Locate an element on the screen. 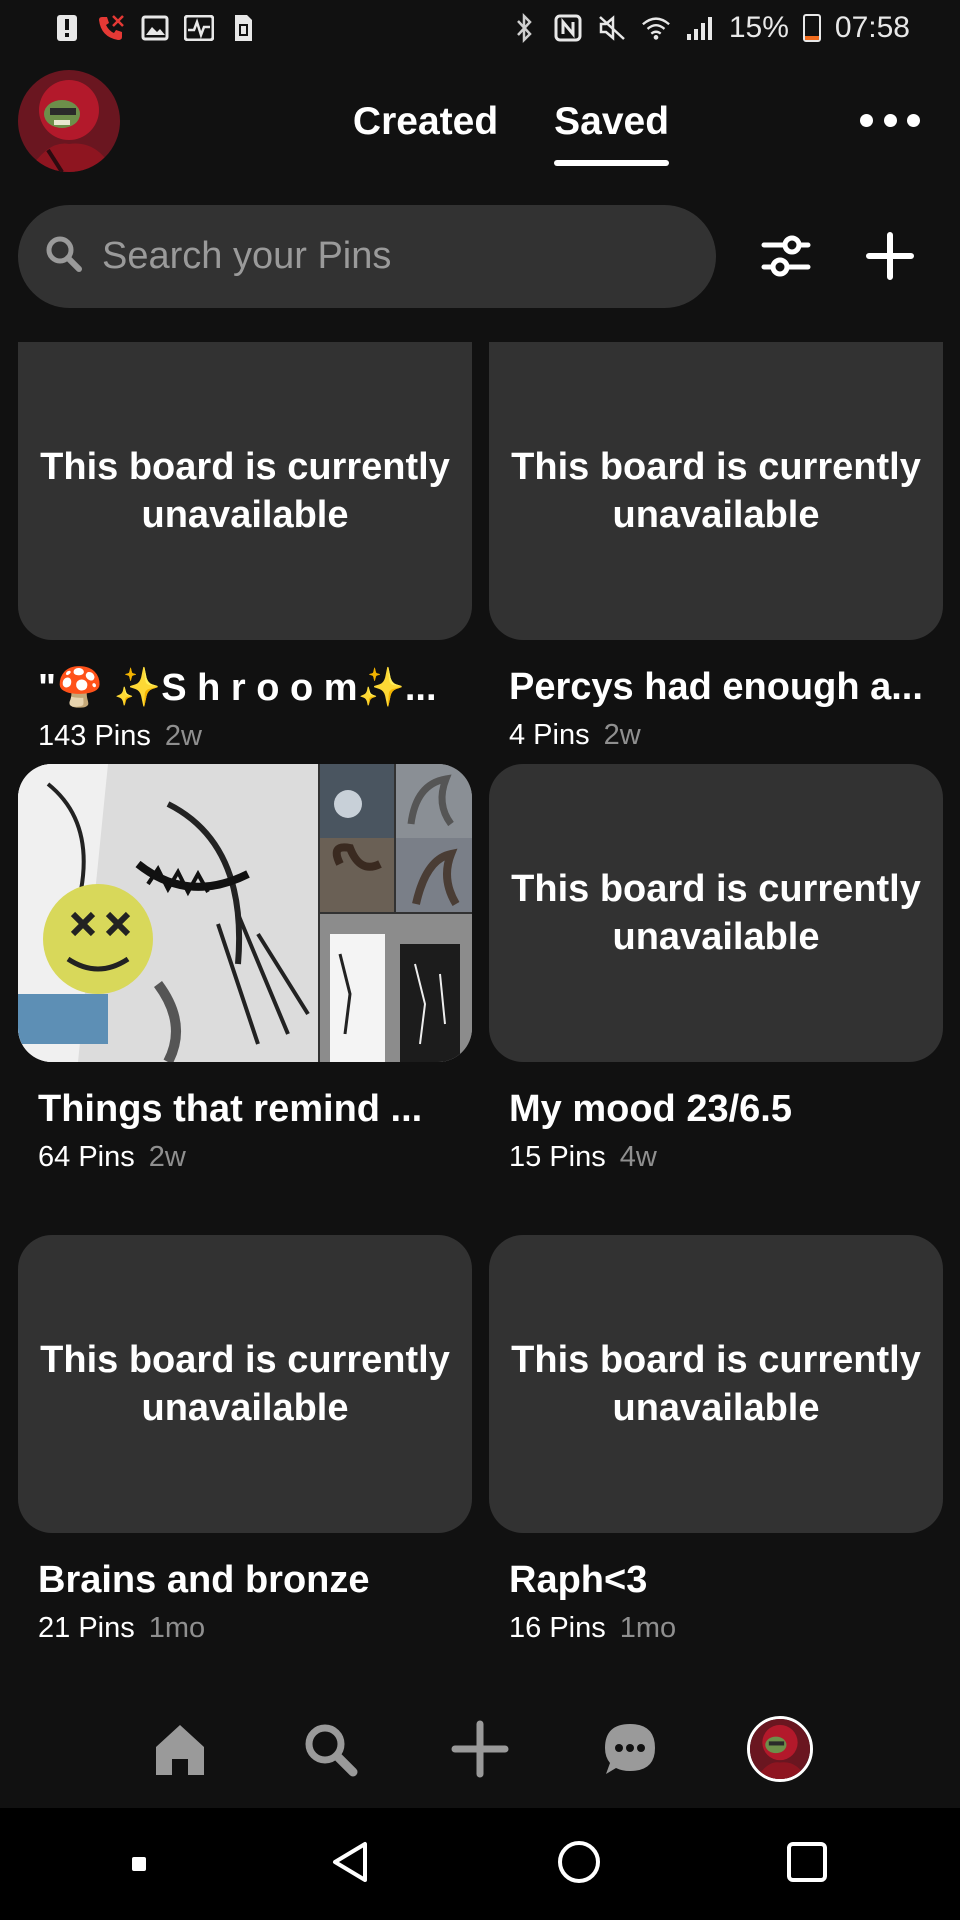  activity-icon is located at coordinates (199, 28).